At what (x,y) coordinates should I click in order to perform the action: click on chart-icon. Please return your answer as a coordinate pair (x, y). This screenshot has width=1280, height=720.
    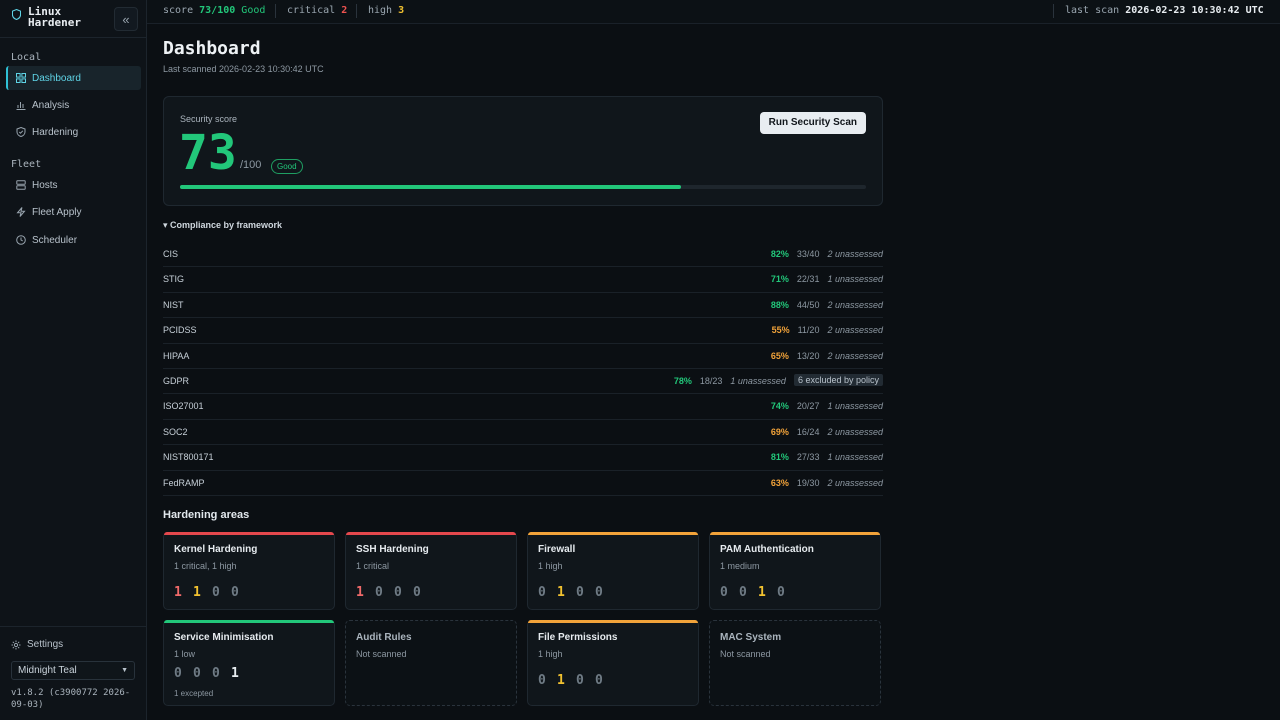
    Looking at the image, I should click on (21, 106).